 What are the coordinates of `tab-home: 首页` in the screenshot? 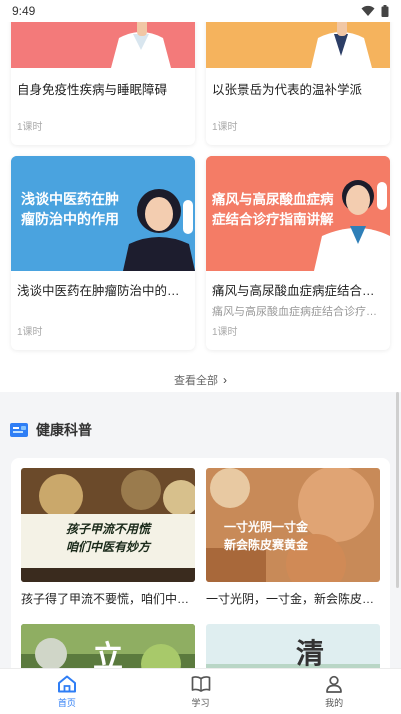 It's located at (67, 691).